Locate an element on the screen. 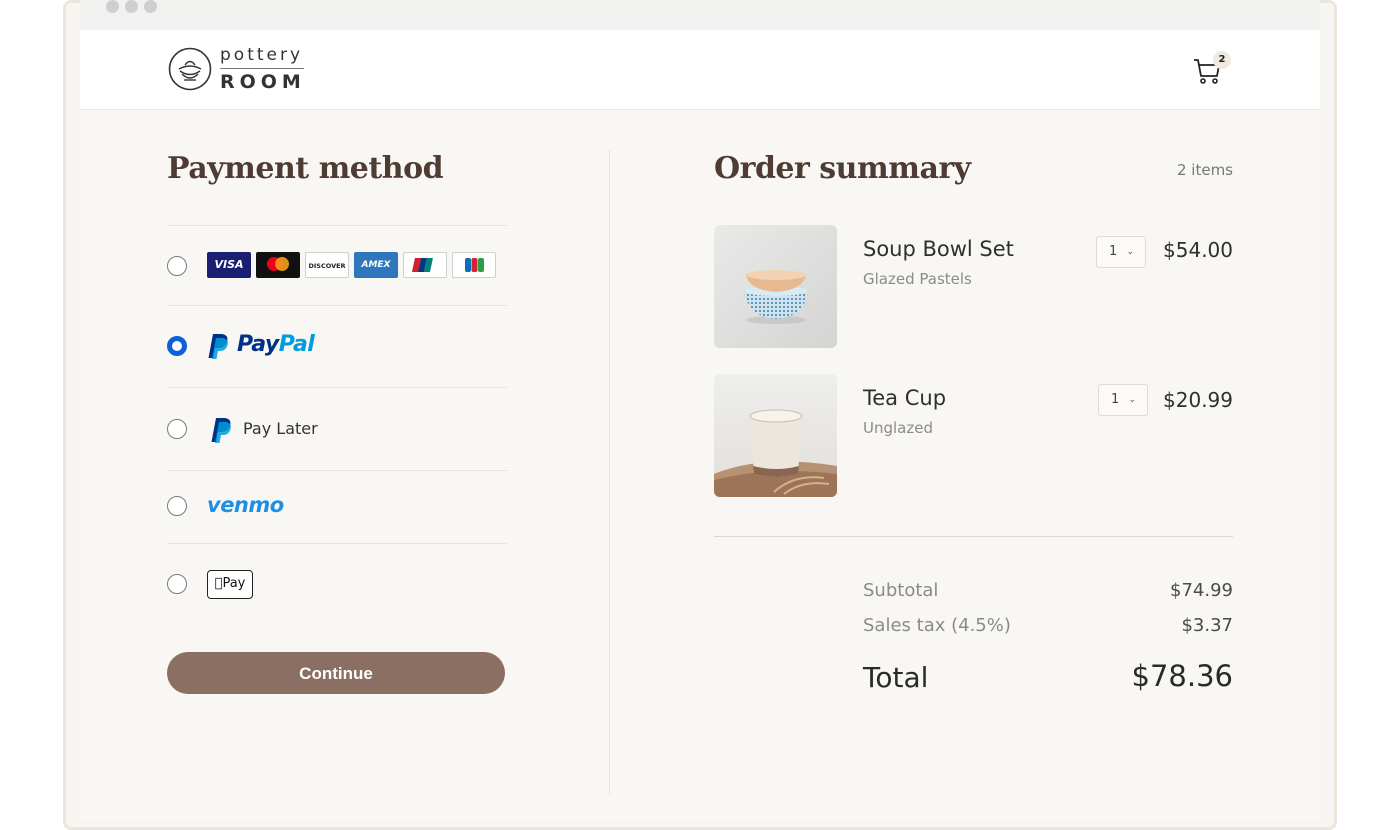 The height and width of the screenshot is (830, 1400). mastercard-icon is located at coordinates (278, 265).